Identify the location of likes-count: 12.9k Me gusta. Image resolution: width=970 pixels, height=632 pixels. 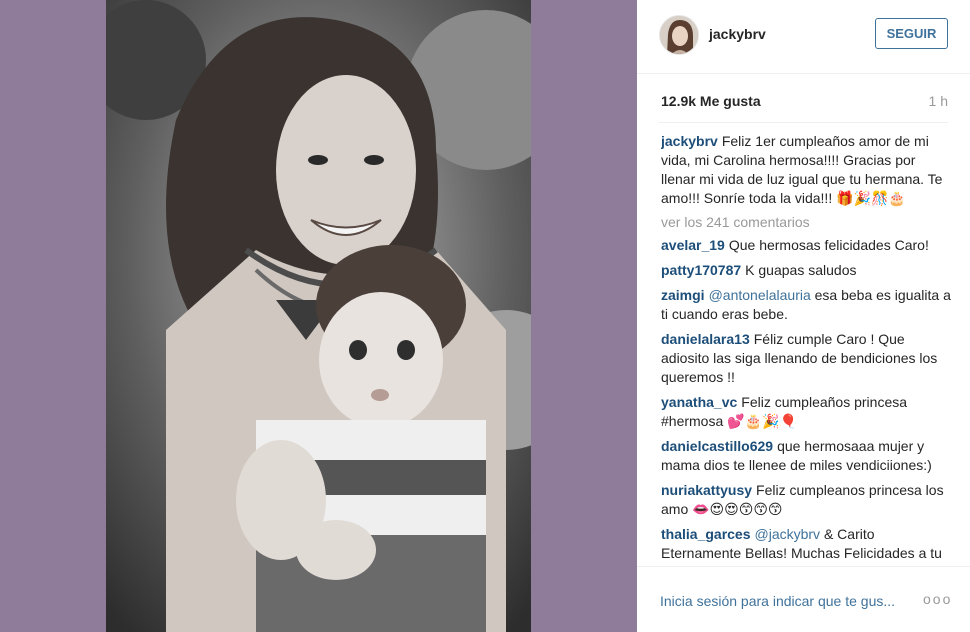
(711, 101).